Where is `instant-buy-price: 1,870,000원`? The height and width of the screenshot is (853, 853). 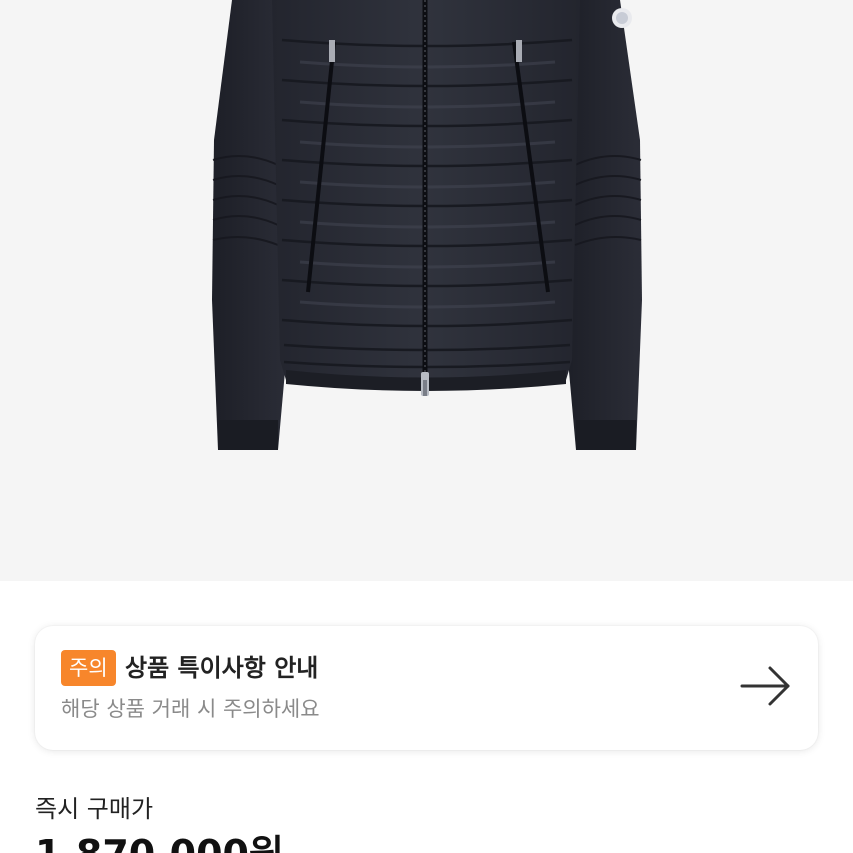
instant-buy-price: 1,870,000원 is located at coordinates (159, 842).